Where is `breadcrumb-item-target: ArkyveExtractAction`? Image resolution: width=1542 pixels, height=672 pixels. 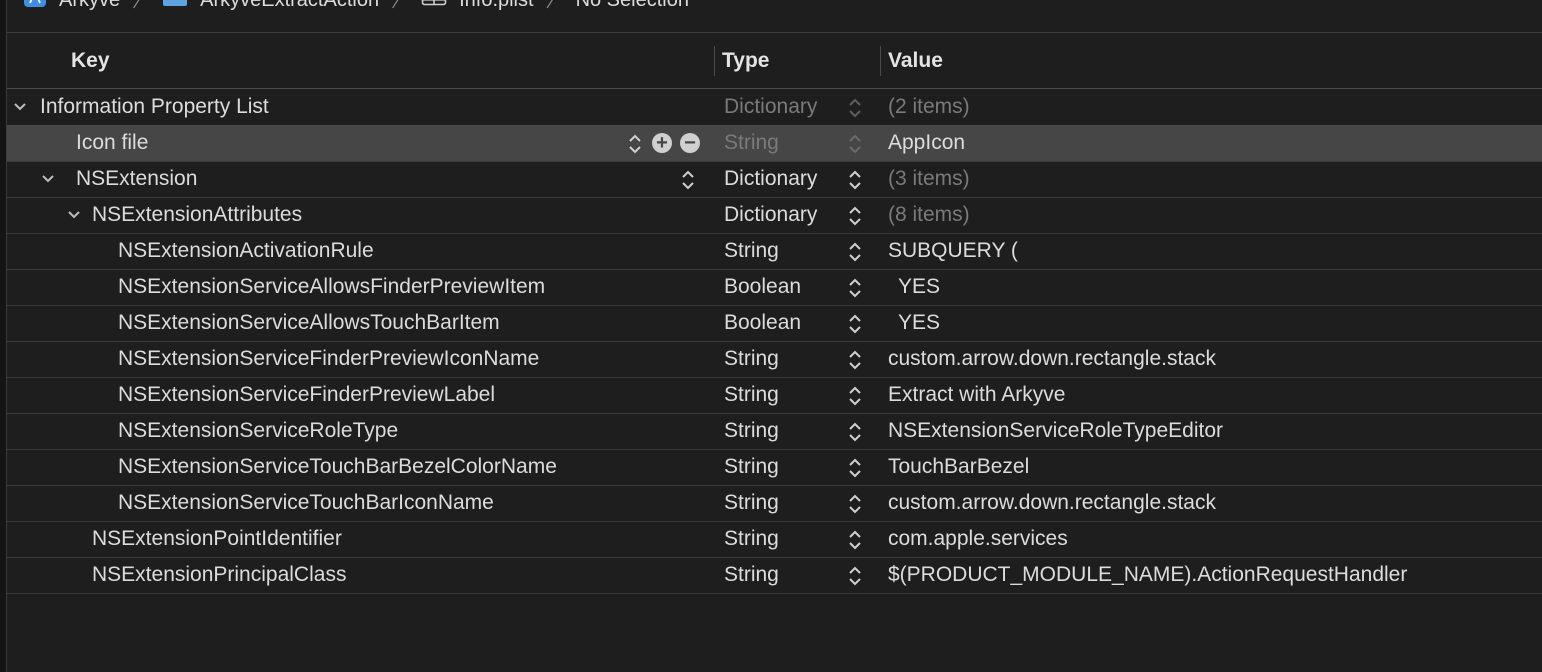 breadcrumb-item-target: ArkyveExtractAction is located at coordinates (270, 6).